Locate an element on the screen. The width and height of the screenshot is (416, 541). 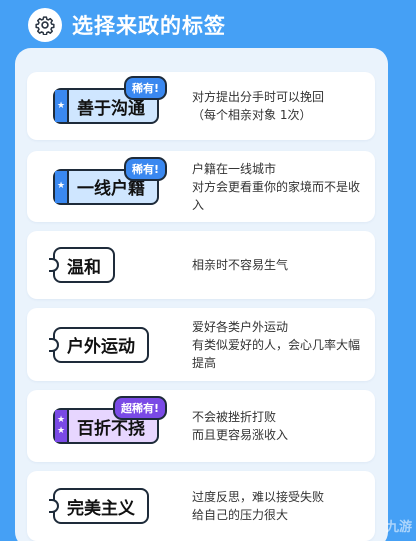
rarity-badge: 超稀有! is located at coordinates (139, 408).